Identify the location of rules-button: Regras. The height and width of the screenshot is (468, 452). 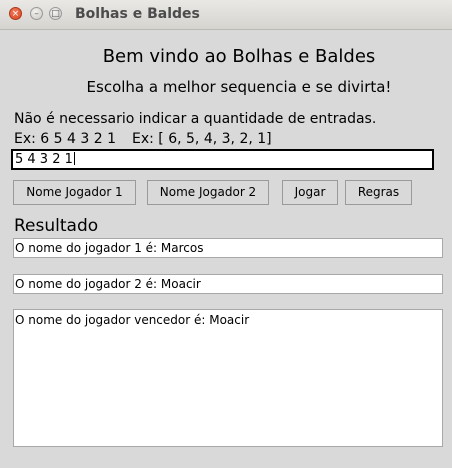
(378, 192).